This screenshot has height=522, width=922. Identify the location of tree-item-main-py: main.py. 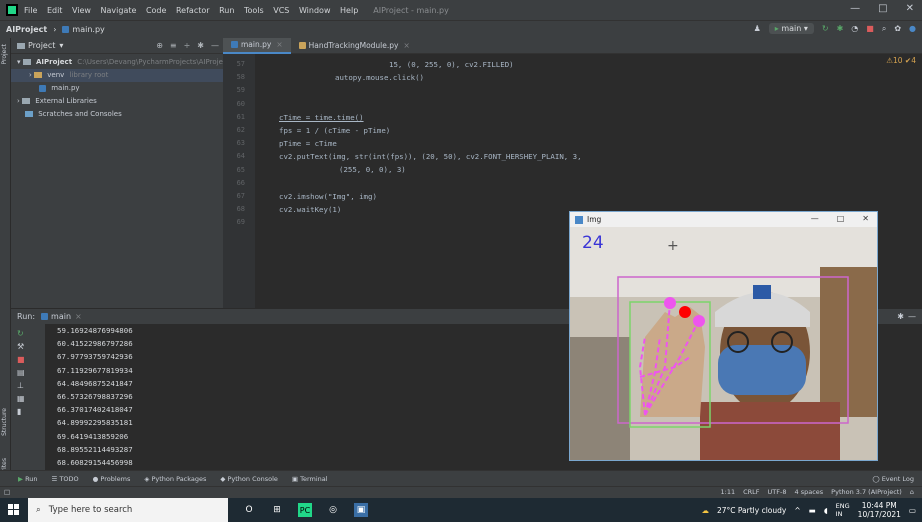
(117, 88).